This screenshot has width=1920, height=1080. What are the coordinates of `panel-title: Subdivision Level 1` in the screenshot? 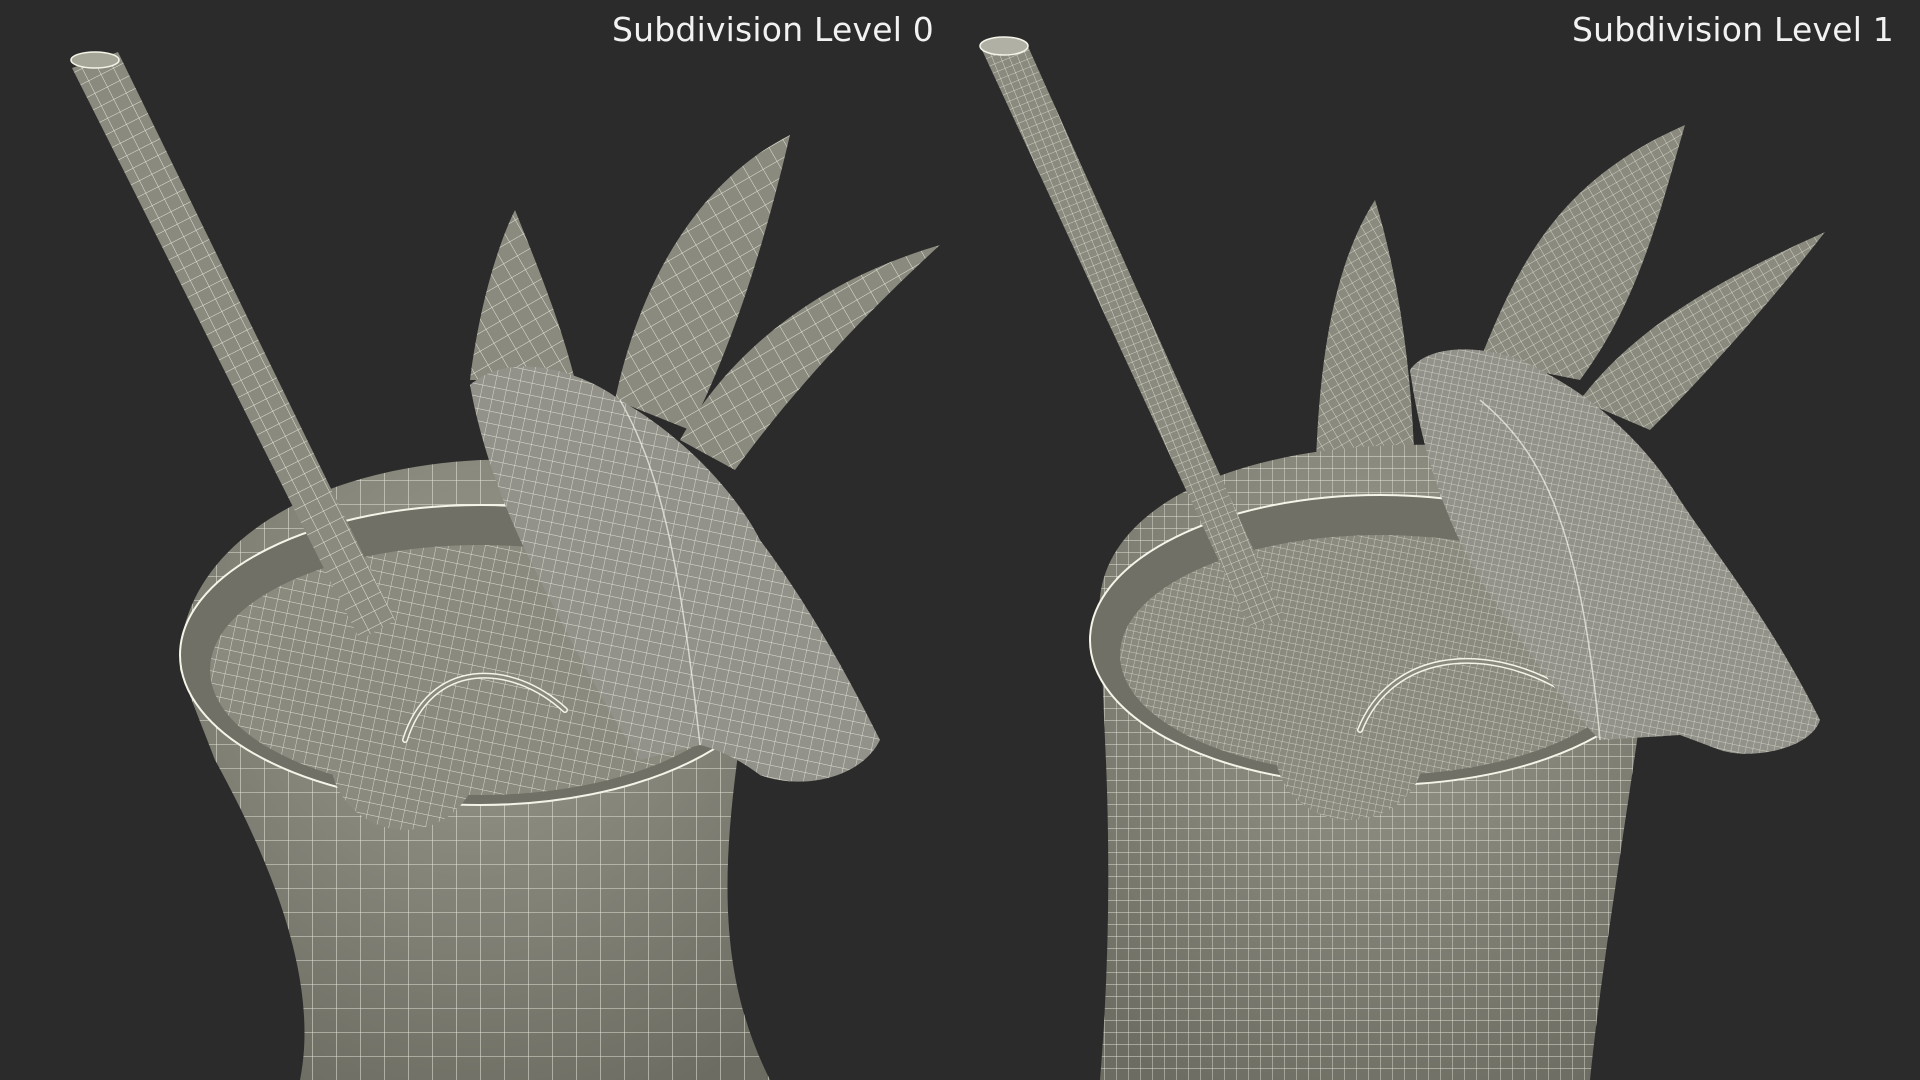 It's located at (1733, 29).